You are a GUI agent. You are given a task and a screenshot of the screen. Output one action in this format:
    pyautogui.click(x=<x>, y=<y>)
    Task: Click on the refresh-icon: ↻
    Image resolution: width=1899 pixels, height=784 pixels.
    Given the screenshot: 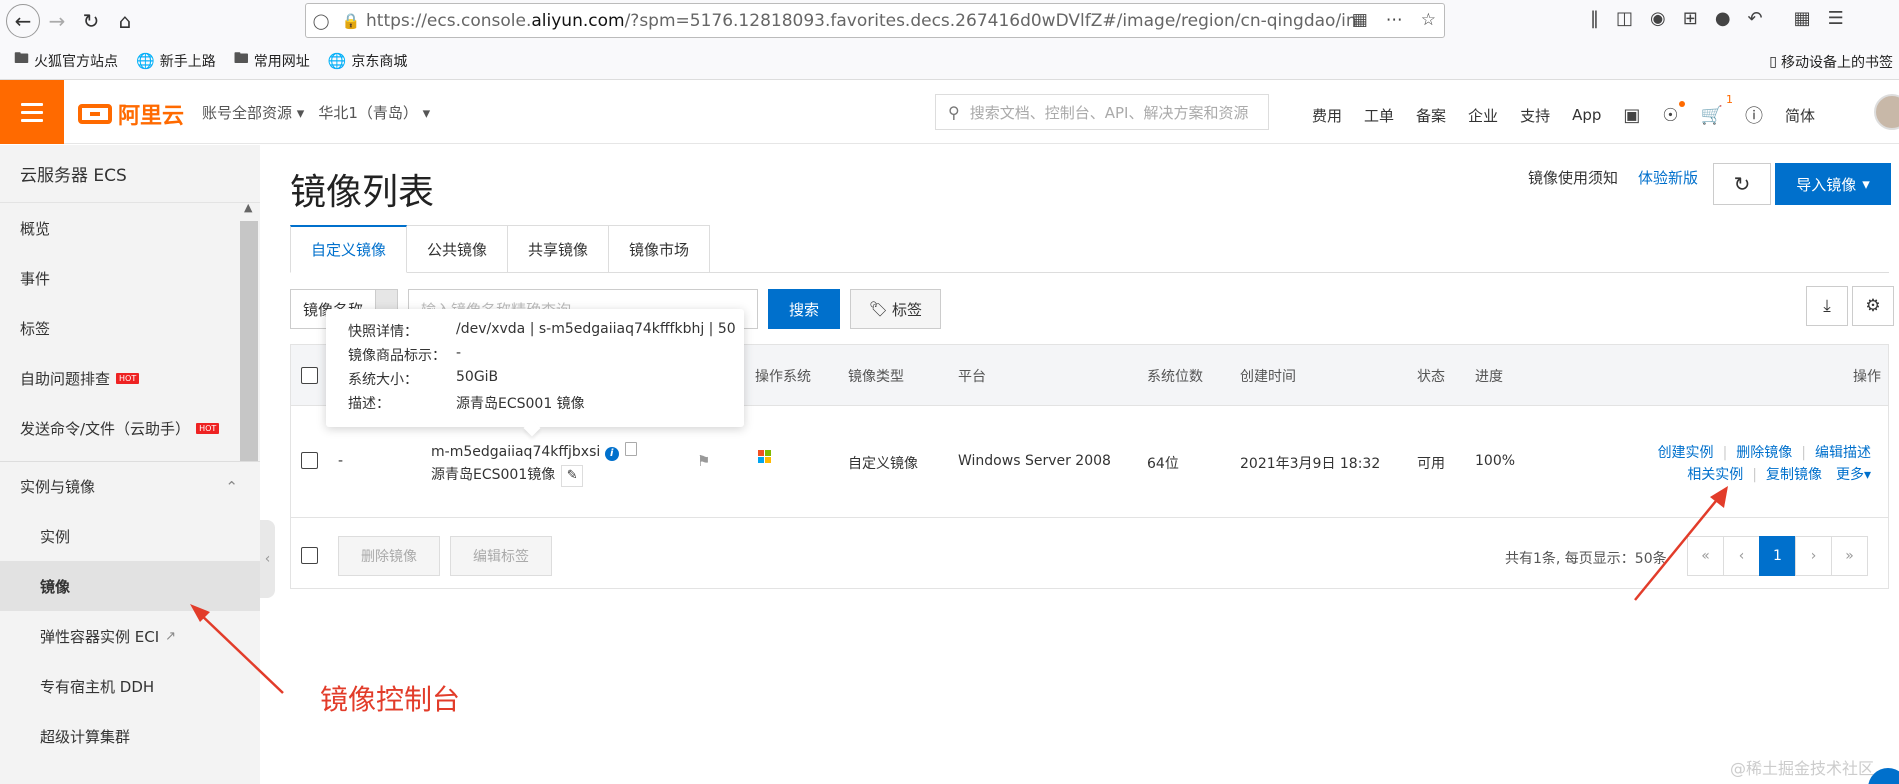 What is the action you would take?
    pyautogui.click(x=1742, y=184)
    